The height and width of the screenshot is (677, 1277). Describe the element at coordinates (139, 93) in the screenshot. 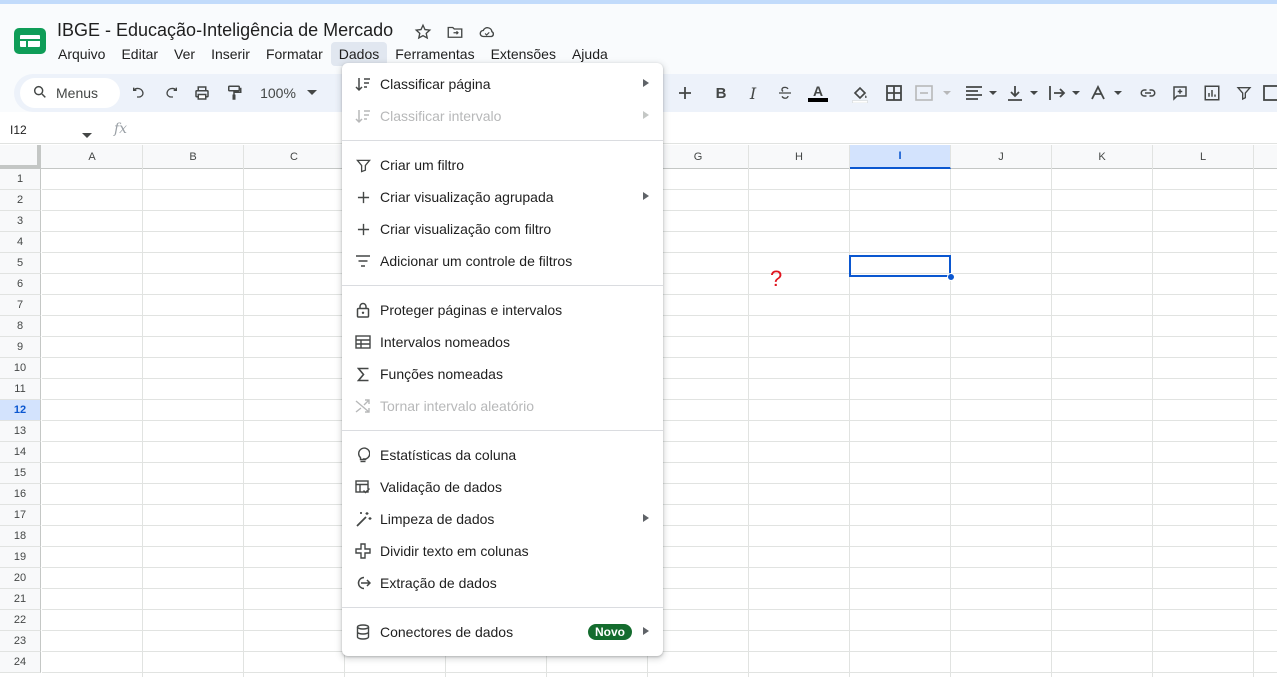

I see `undo-icon` at that location.